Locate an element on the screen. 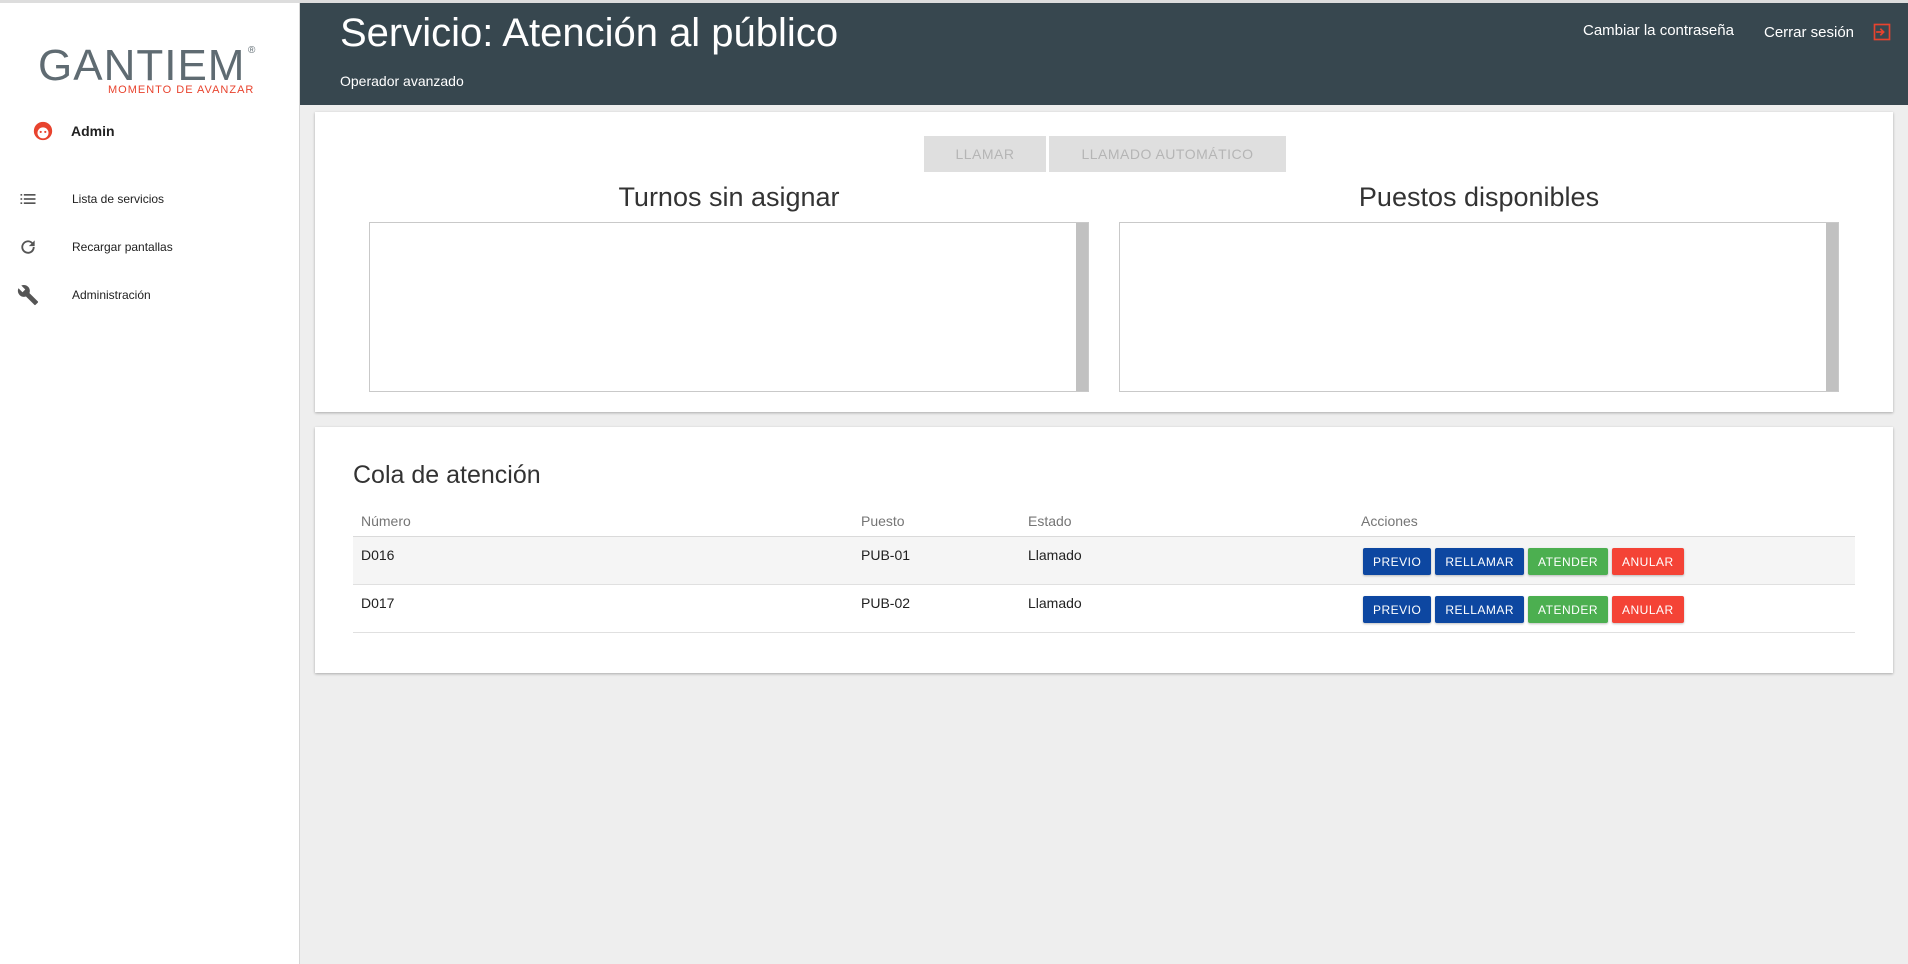 The width and height of the screenshot is (1908, 964). sidebar-item-label: Lista de servicios is located at coordinates (118, 199).